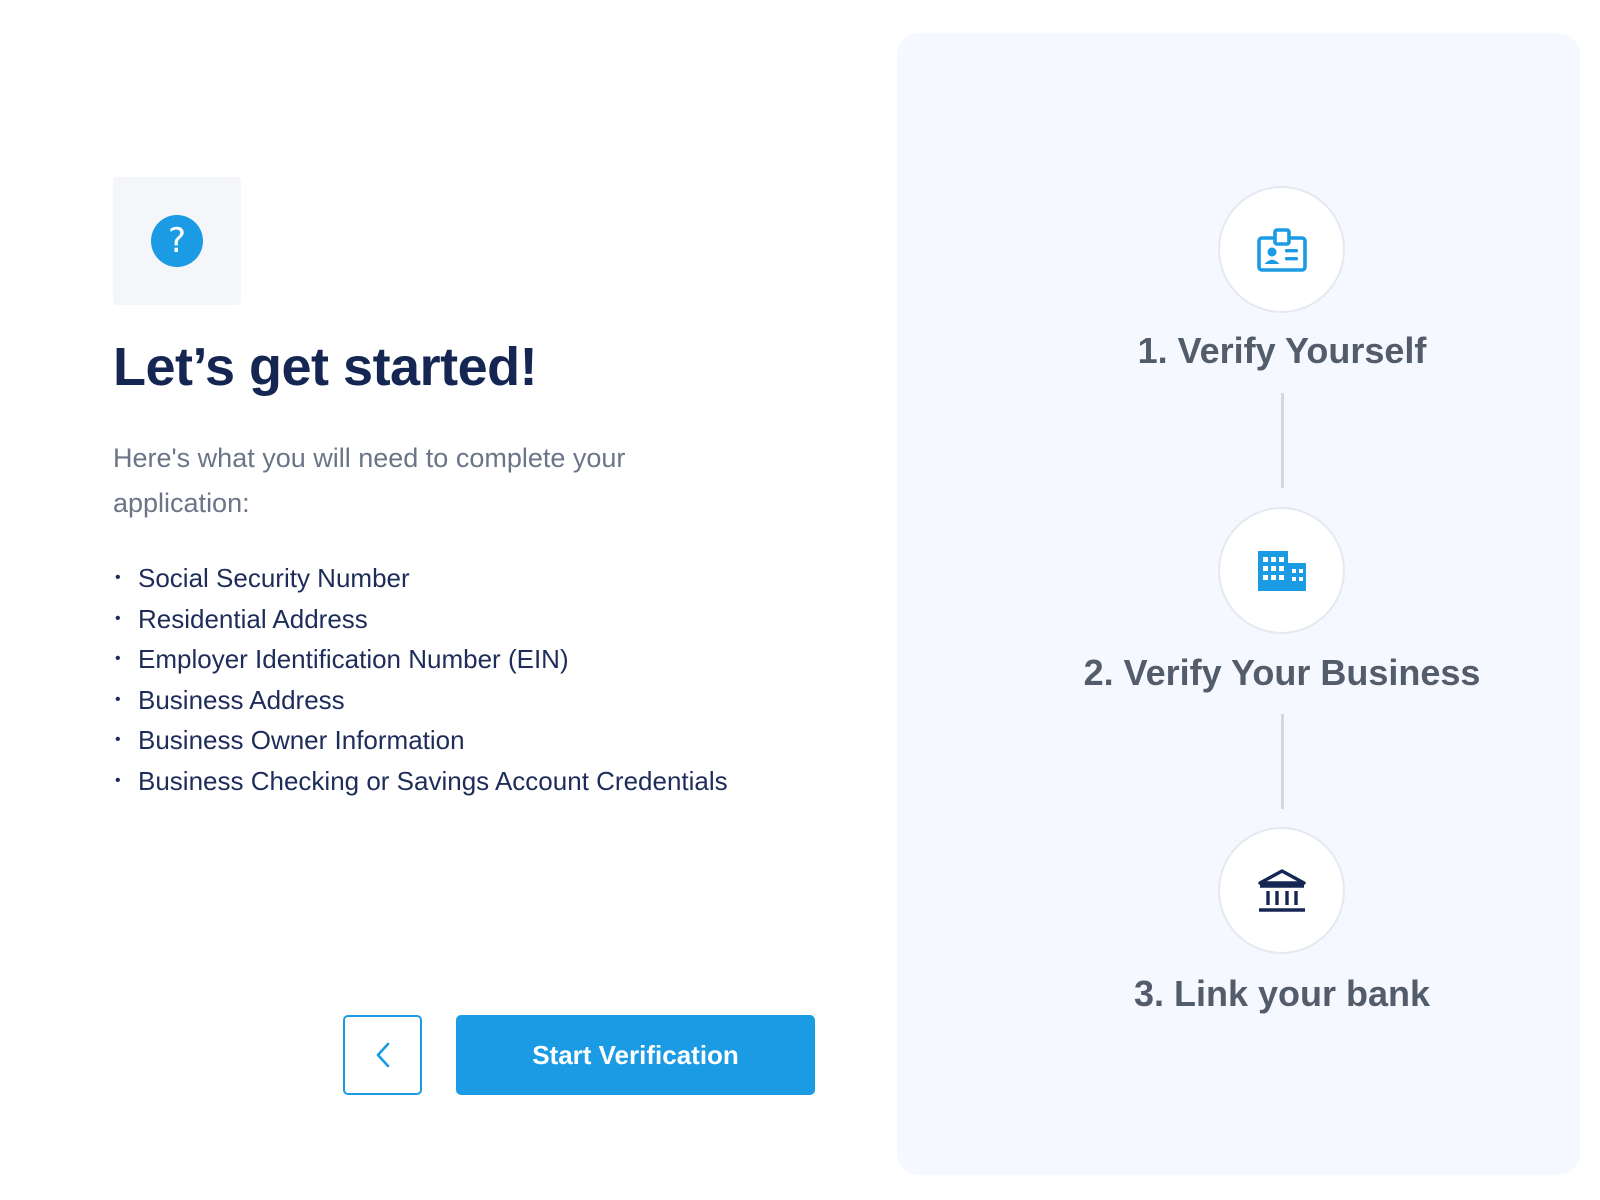 This screenshot has height=1200, width=1600. I want to click on list-item: • Business Address, so click(420, 700).